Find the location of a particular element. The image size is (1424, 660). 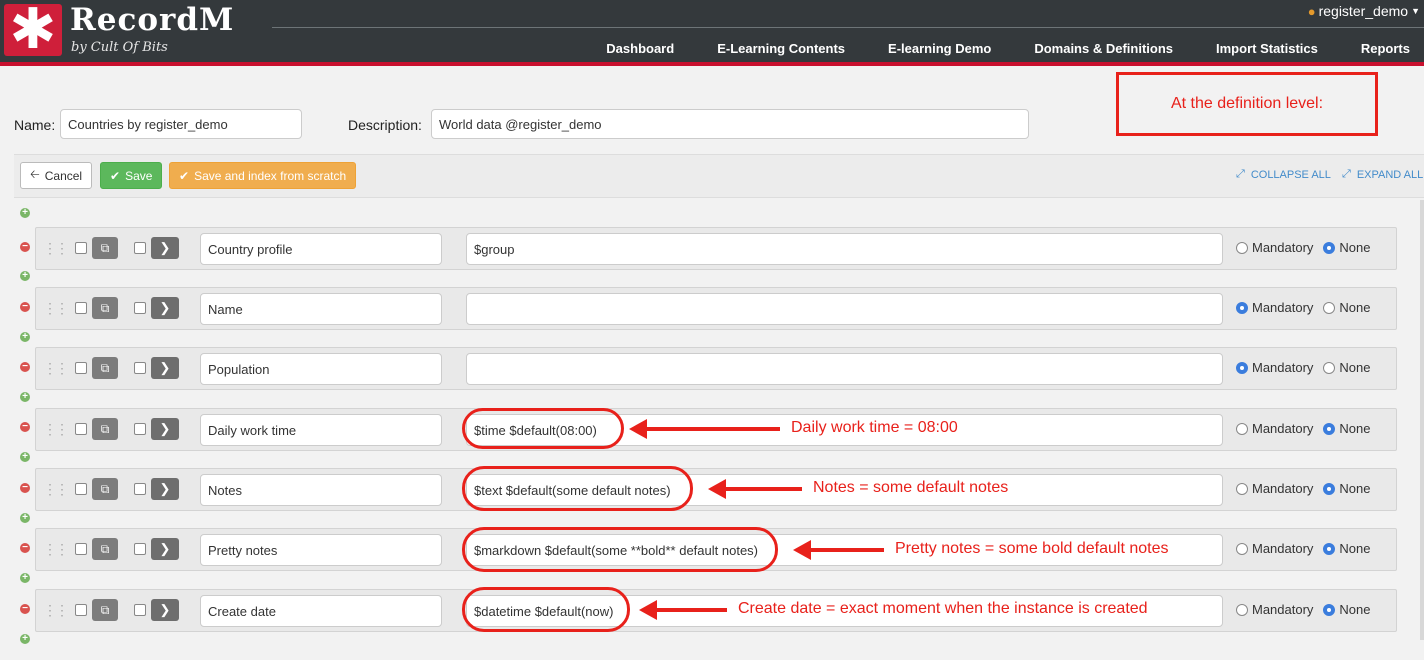

save-and-index-button: ✔ Save and index from scratch is located at coordinates (263, 175).